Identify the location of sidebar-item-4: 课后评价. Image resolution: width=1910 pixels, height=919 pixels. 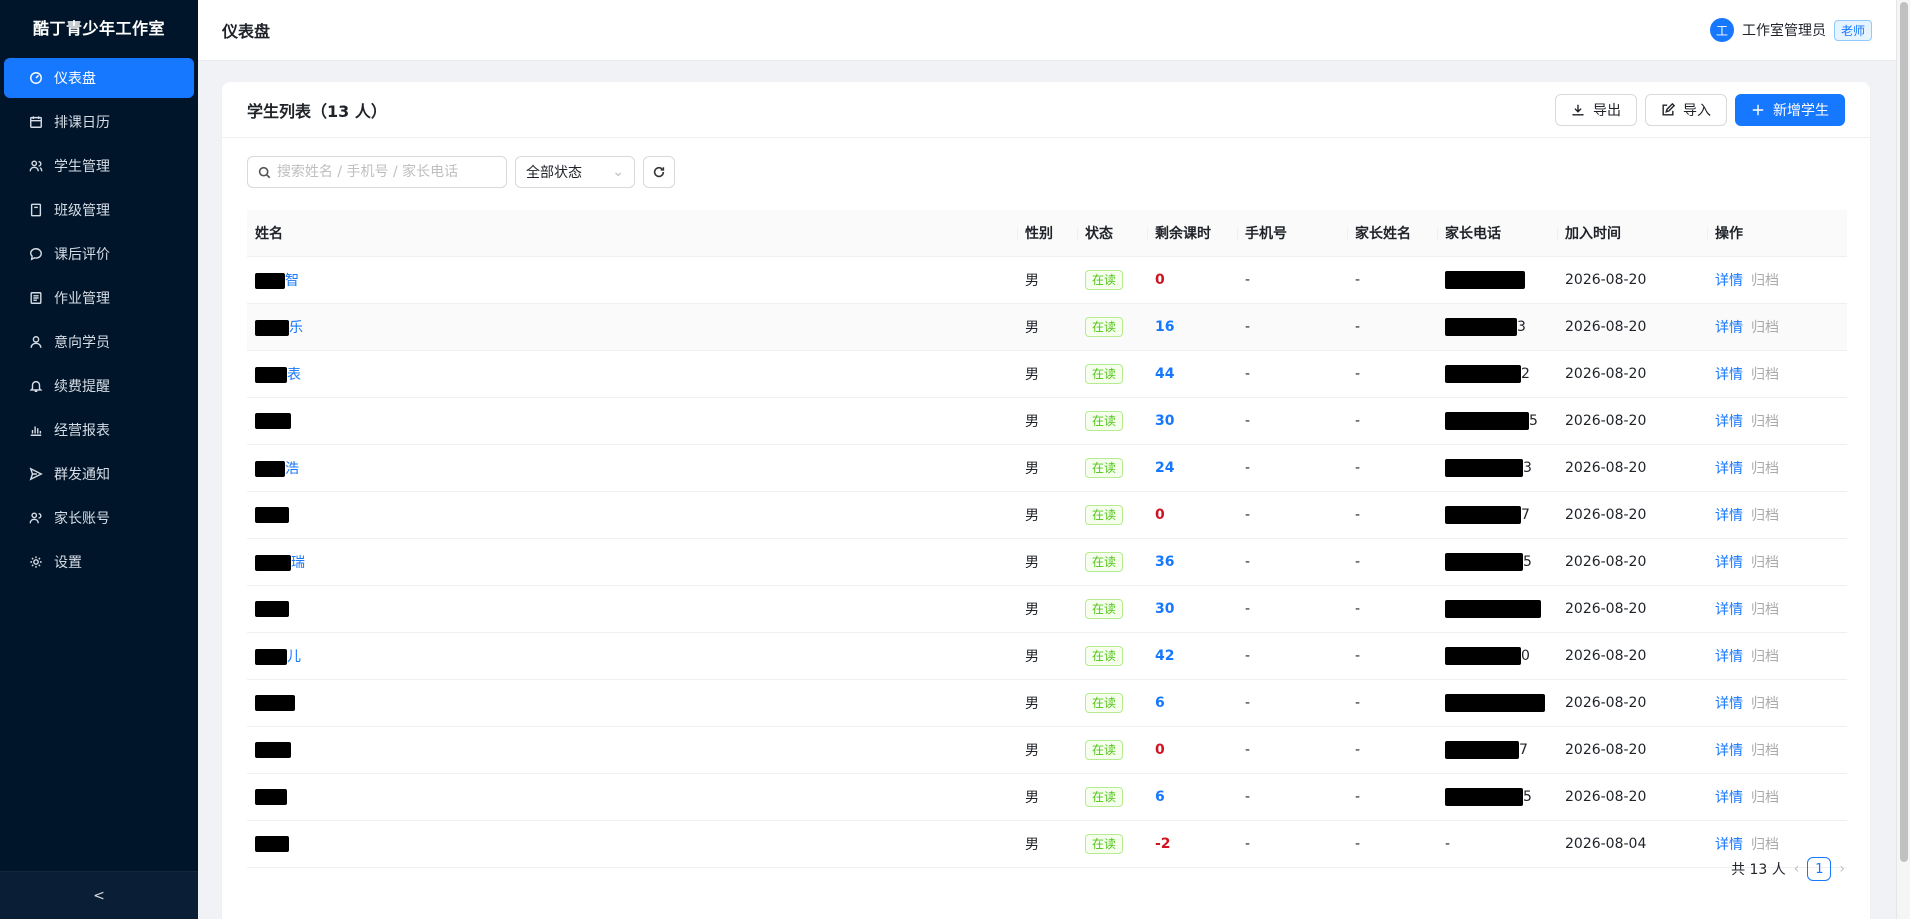
(99, 254).